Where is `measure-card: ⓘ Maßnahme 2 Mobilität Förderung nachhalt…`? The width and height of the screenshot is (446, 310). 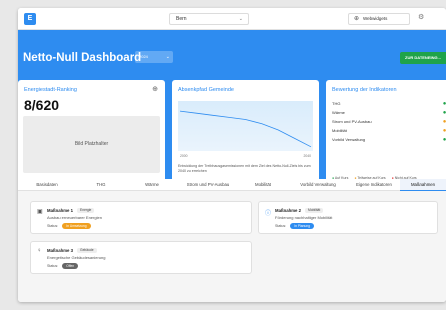
measure-card: ⓘ Maßnahme 2 Mobilität Förderung nachhalt… is located at coordinates (348, 217).